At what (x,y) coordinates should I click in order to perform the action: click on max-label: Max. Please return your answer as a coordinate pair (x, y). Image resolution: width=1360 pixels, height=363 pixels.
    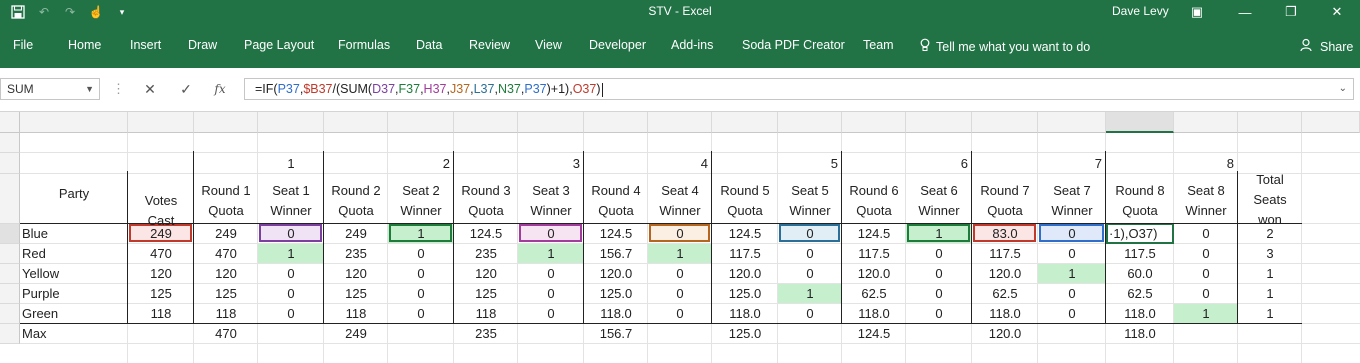
    Looking at the image, I should click on (34, 333).